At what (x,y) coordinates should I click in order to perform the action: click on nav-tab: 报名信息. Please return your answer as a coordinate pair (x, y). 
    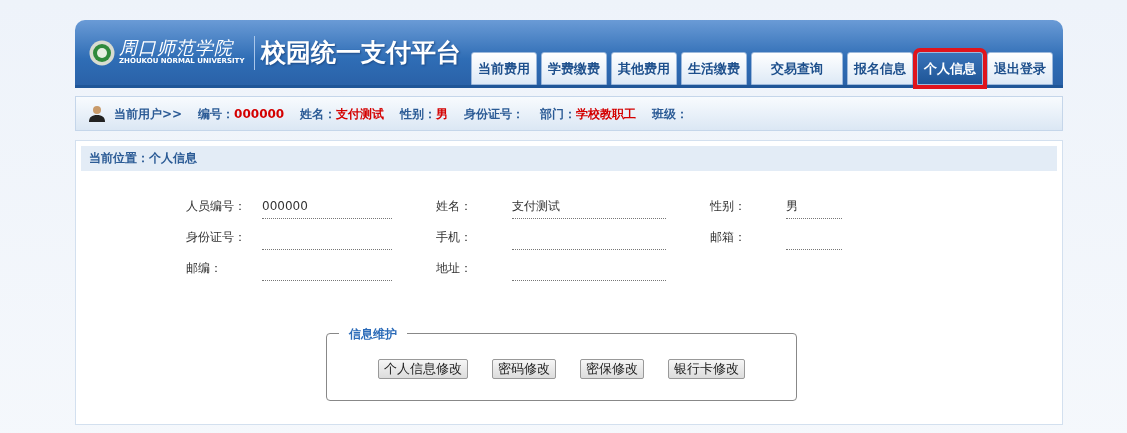
    Looking at the image, I should click on (880, 68).